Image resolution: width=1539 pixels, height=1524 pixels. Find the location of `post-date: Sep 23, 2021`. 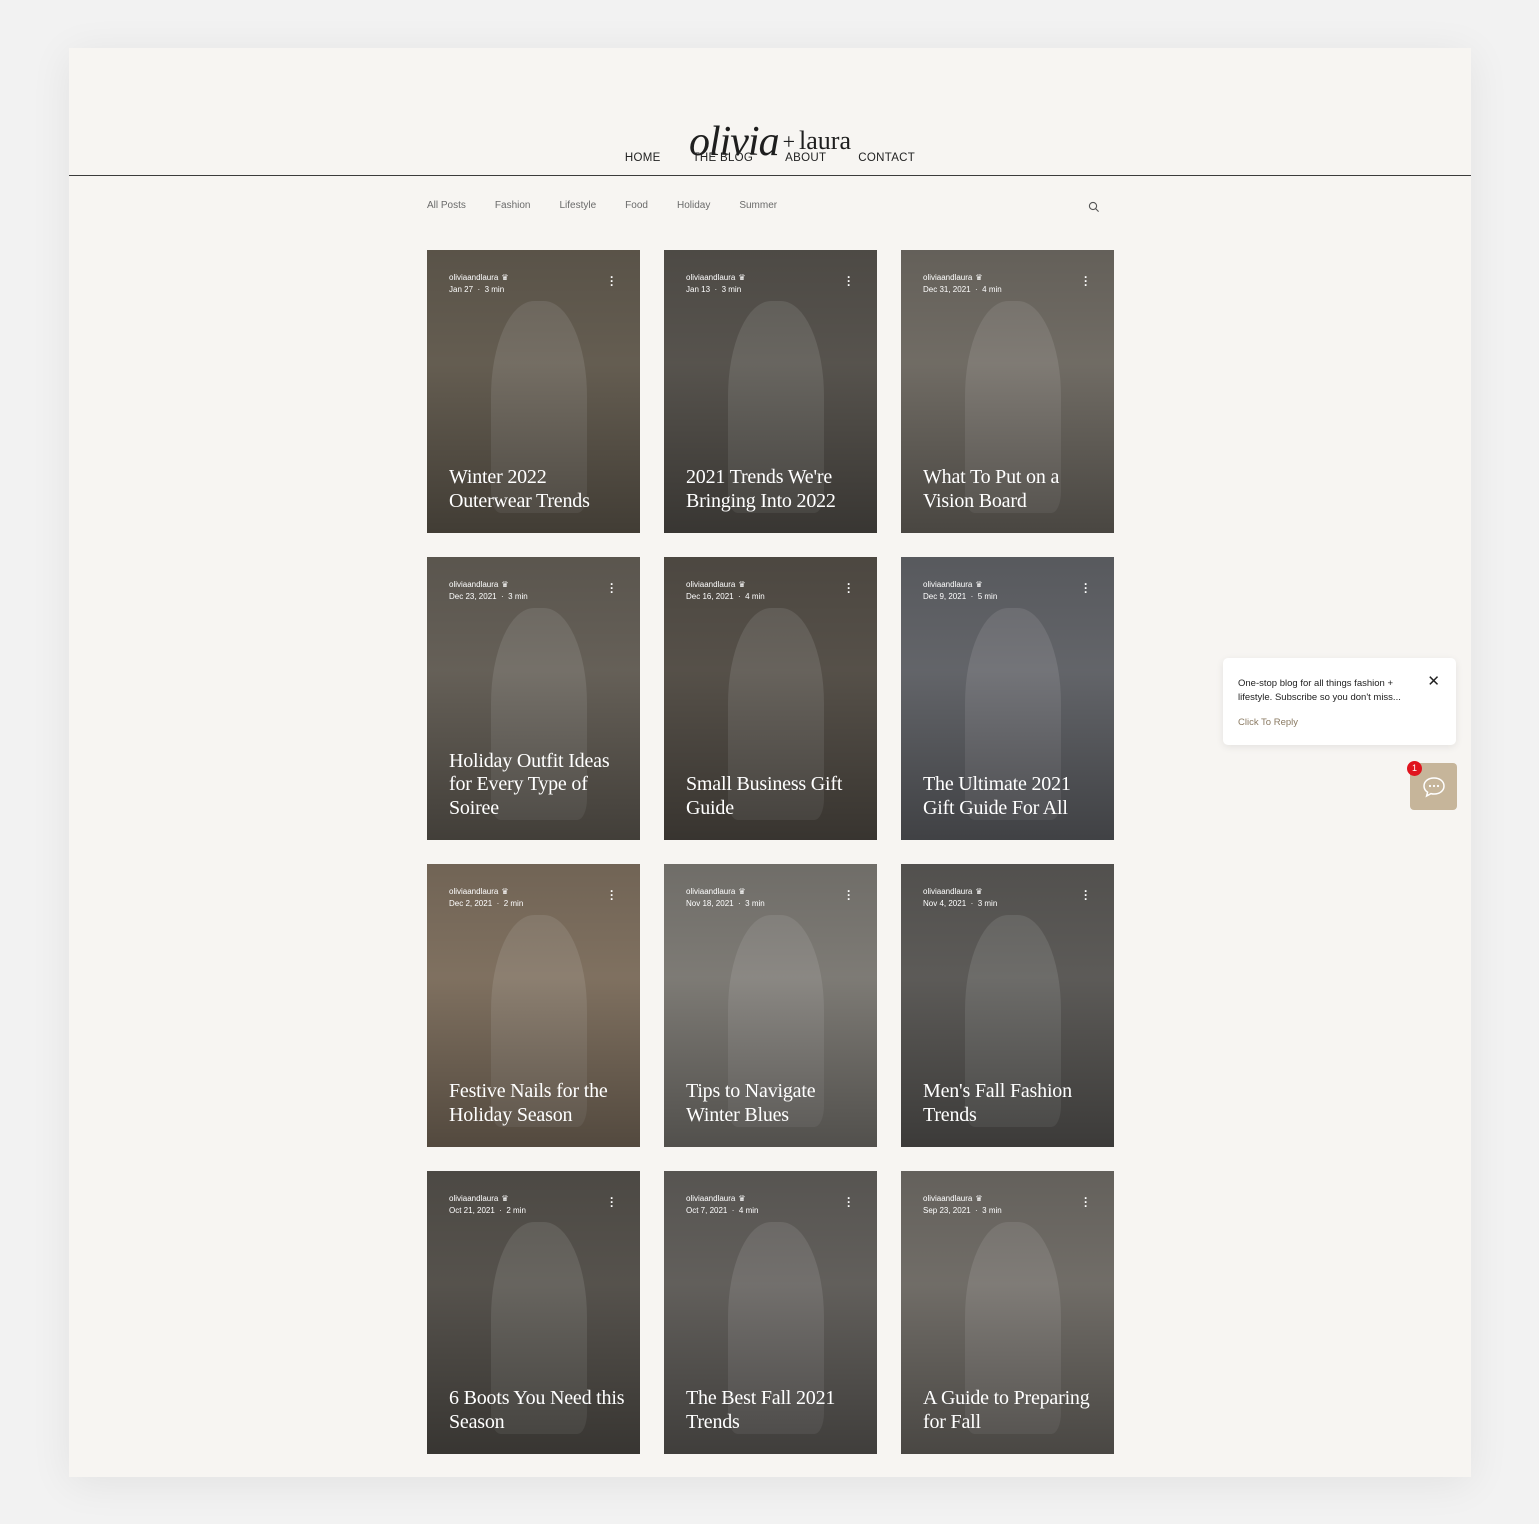

post-date: Sep 23, 2021 is located at coordinates (947, 1210).